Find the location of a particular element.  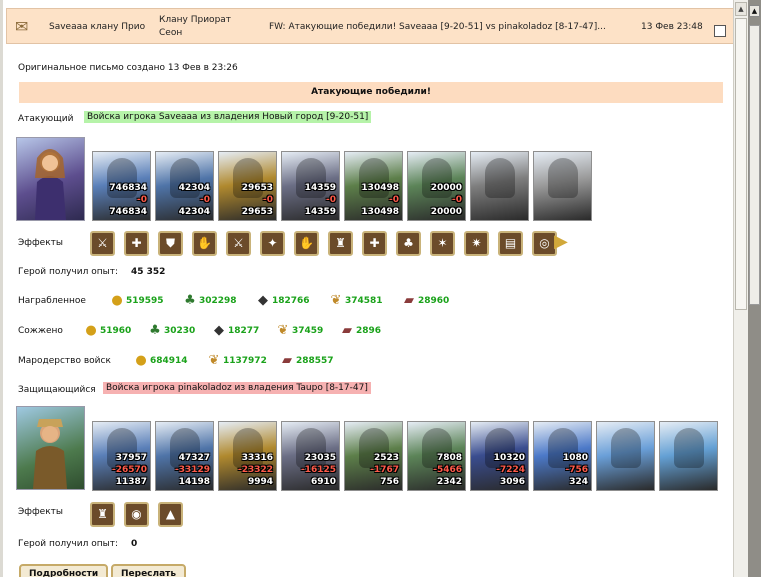

attacker-effects-label: Эффекты is located at coordinates (40, 243).